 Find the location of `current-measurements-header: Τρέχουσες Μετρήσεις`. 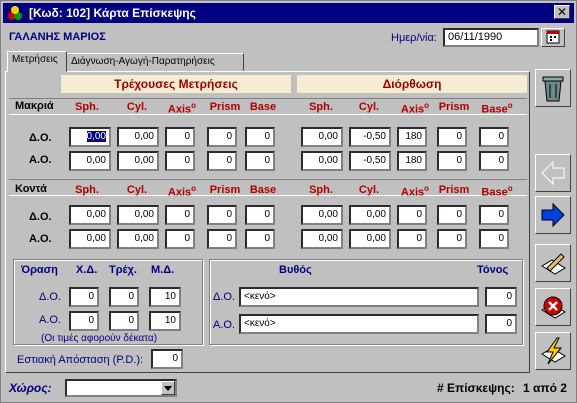

current-measurements-header: Τρέχουσες Μετρήσεις is located at coordinates (176, 84).